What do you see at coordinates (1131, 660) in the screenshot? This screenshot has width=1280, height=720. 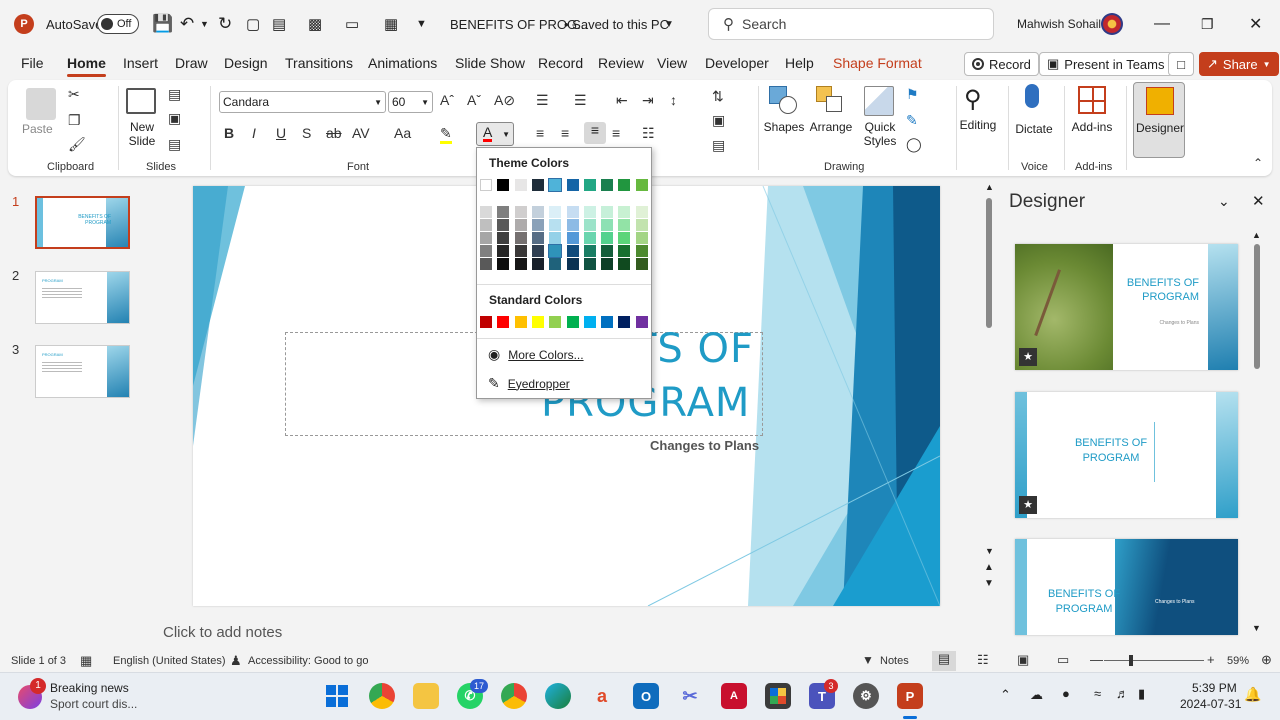 I see `zoom-slider-thumb` at bounding box center [1131, 660].